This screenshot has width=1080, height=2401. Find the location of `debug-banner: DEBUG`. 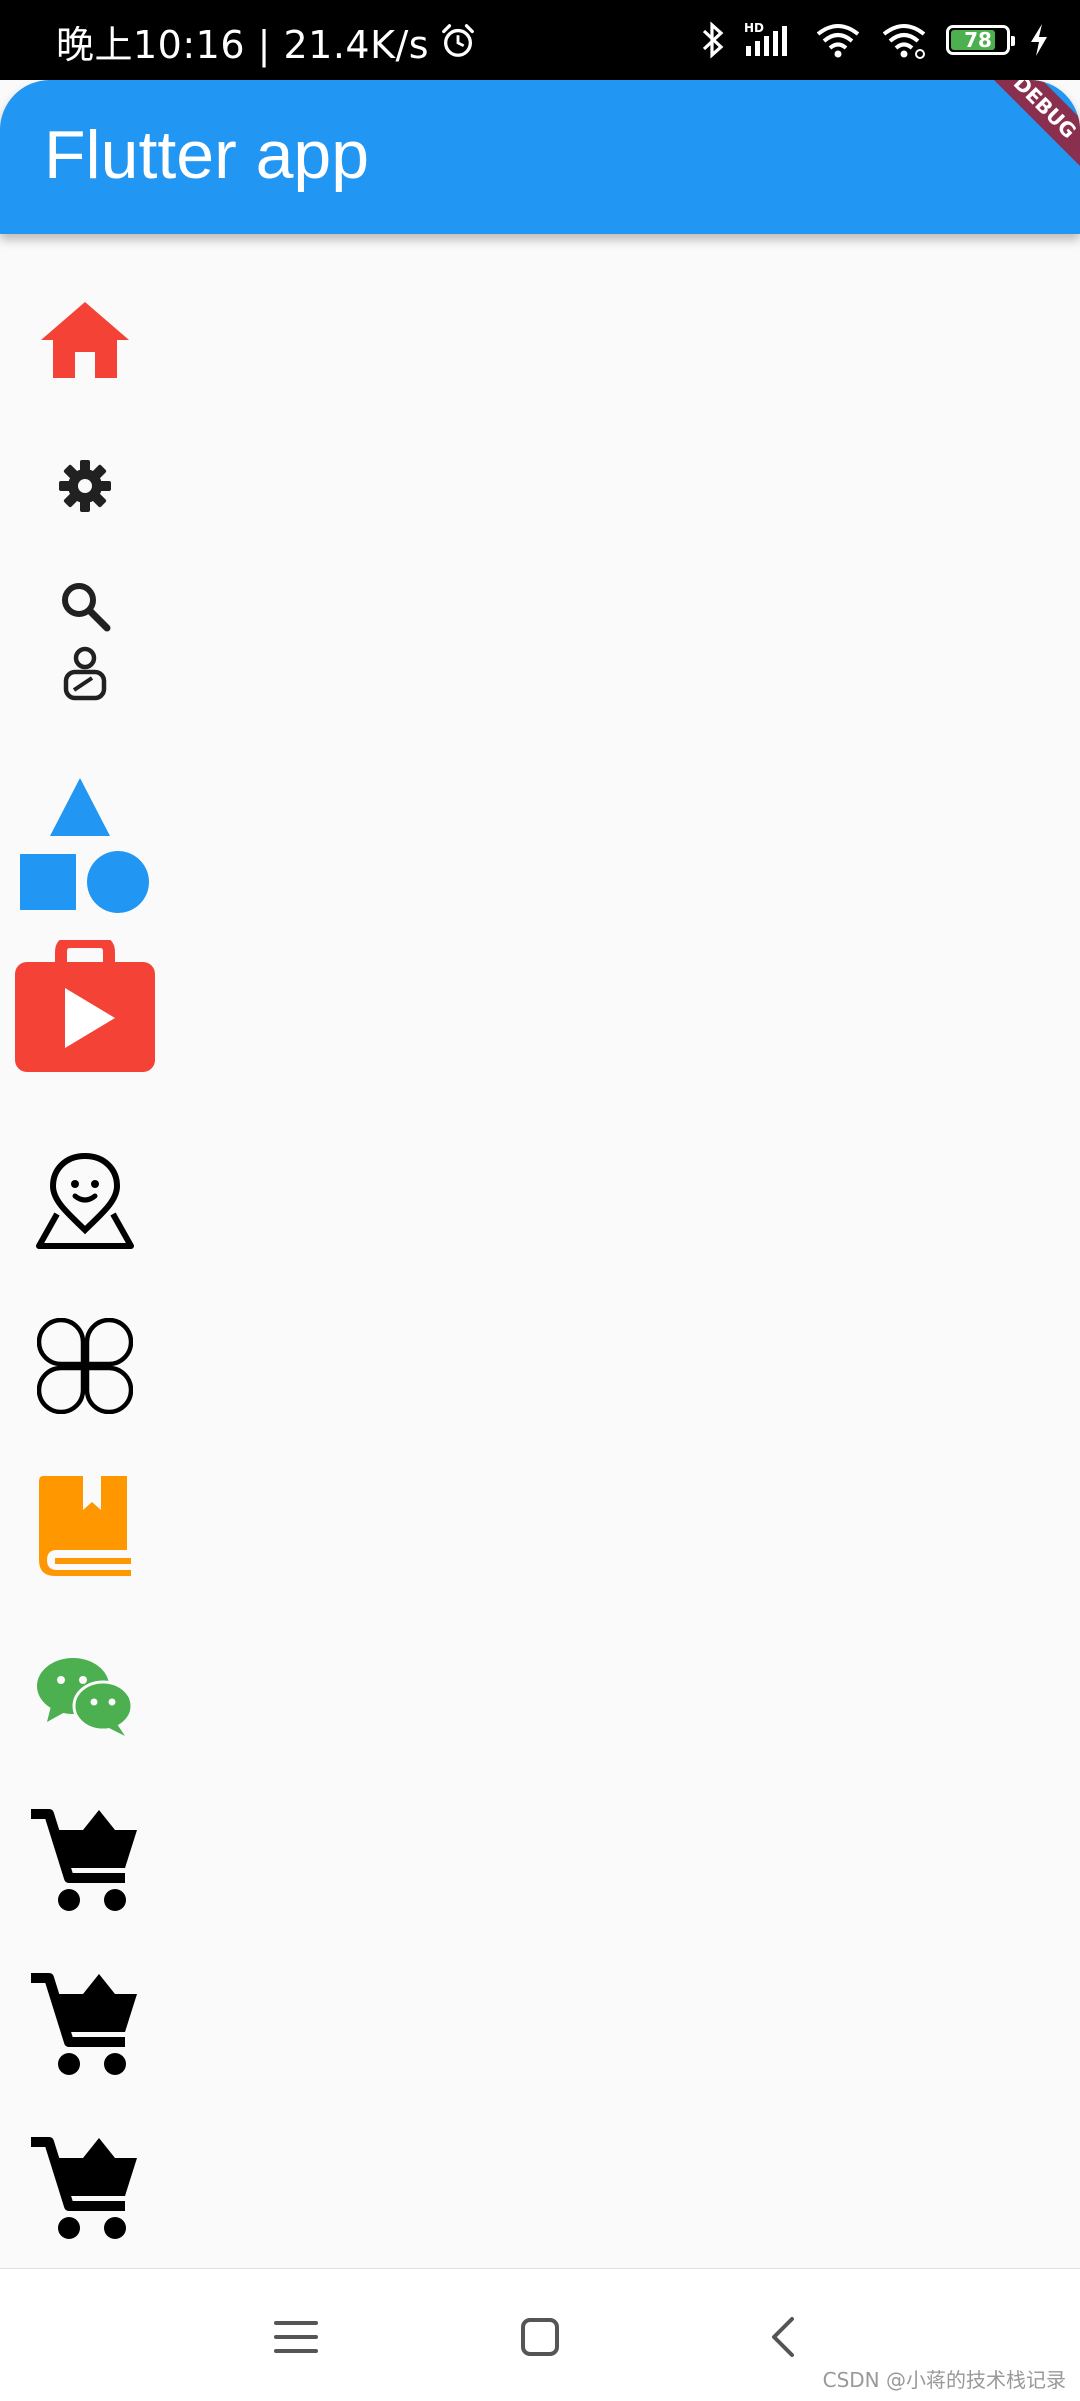

debug-banner: DEBUG is located at coordinates (1029, 126).